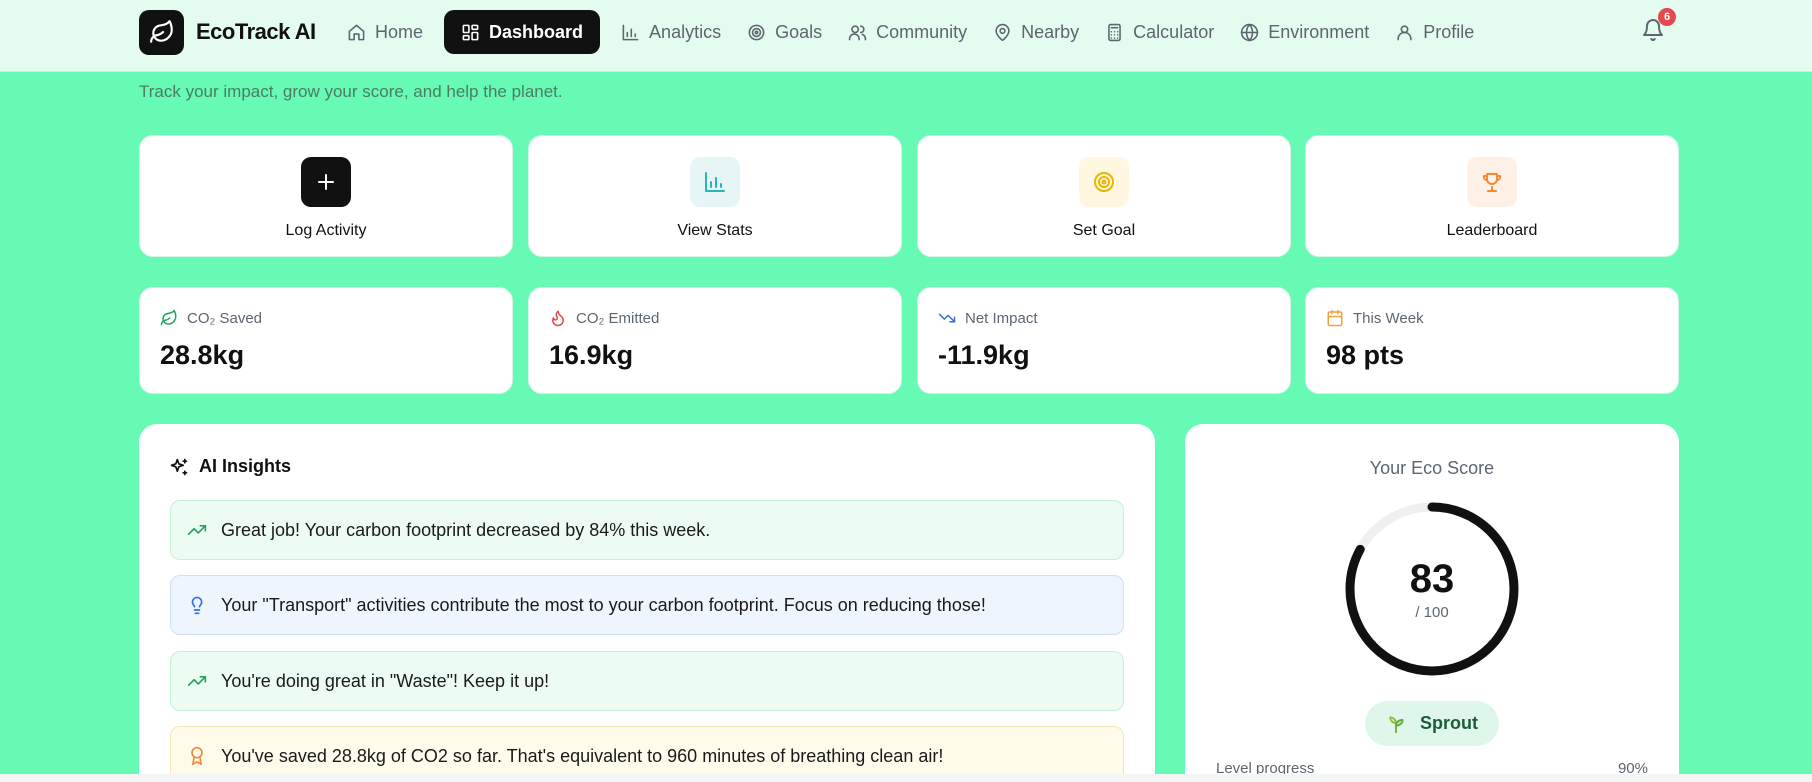 This screenshot has width=1812, height=782. Describe the element at coordinates (1104, 230) in the screenshot. I see `quick-action-label: Set Goal` at that location.